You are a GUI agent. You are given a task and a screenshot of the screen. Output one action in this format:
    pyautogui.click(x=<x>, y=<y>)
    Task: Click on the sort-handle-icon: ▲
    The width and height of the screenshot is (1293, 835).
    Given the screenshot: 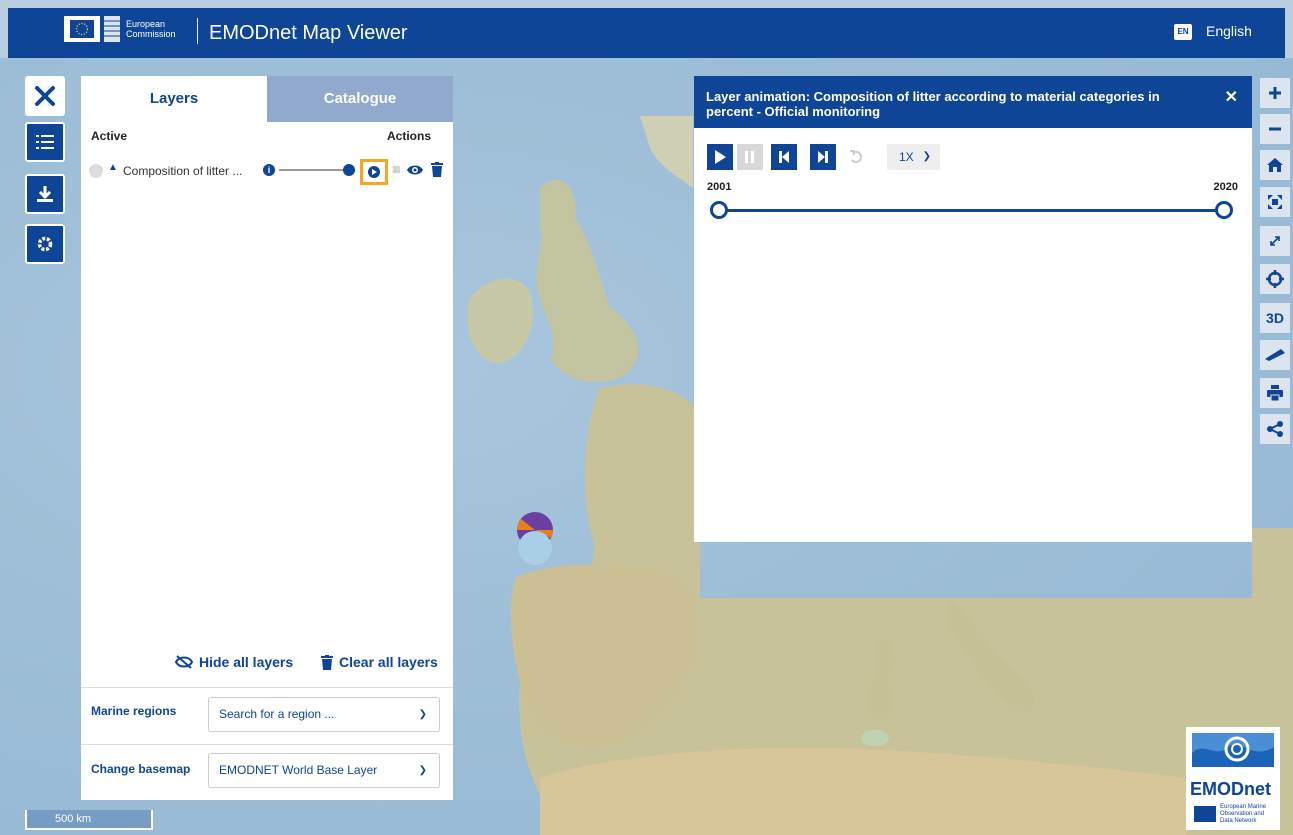 What is the action you would take?
    pyautogui.click(x=113, y=167)
    